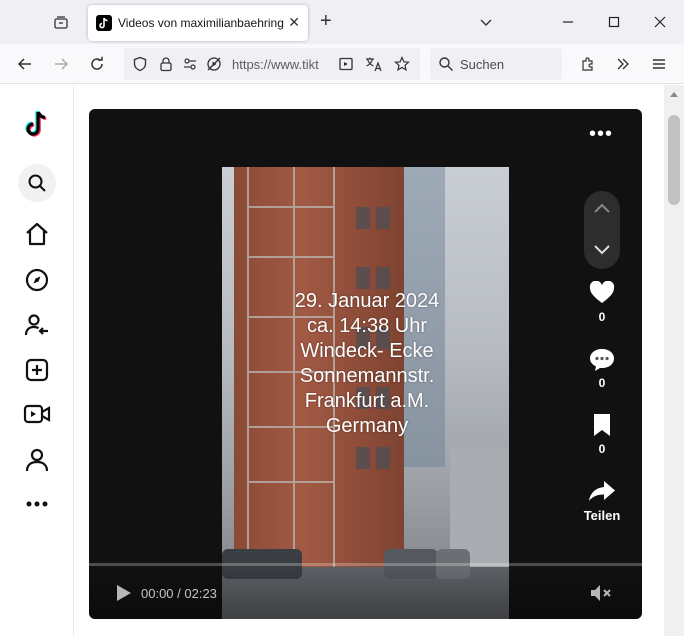 The height and width of the screenshot is (636, 684). I want to click on muted-speaker-icon, so click(601, 593).